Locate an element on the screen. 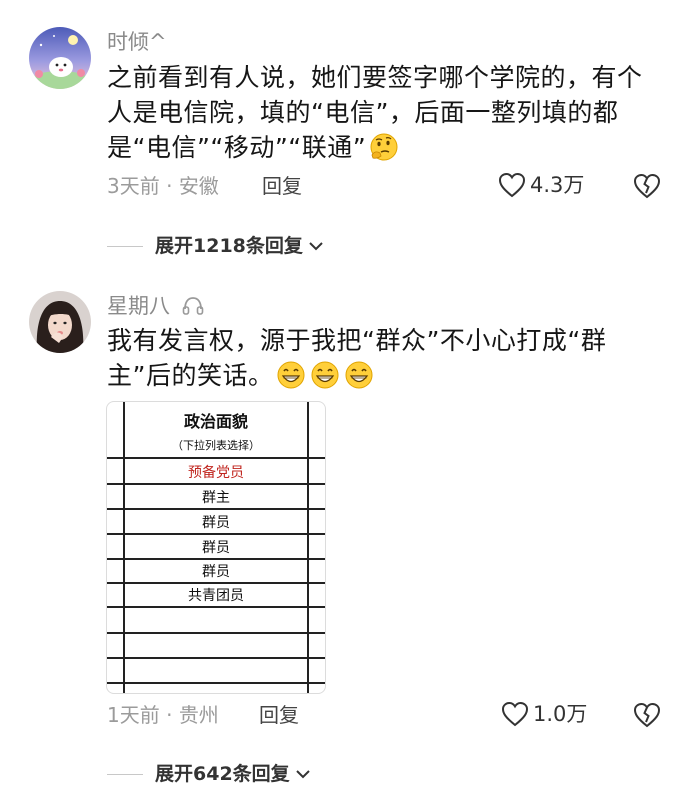 The height and width of the screenshot is (809, 690). like-button: 1.0万 is located at coordinates (544, 714).